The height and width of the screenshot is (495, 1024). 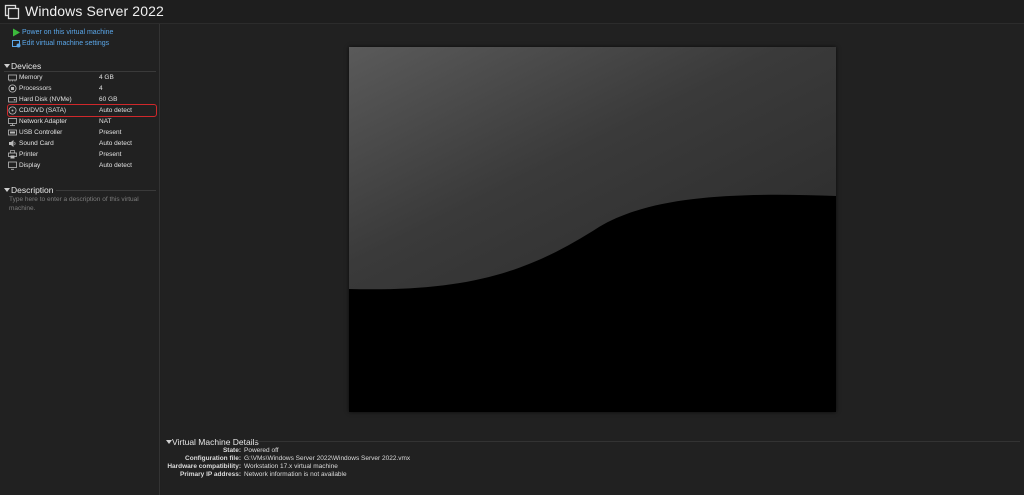 I want to click on printer-icon, so click(x=12, y=154).